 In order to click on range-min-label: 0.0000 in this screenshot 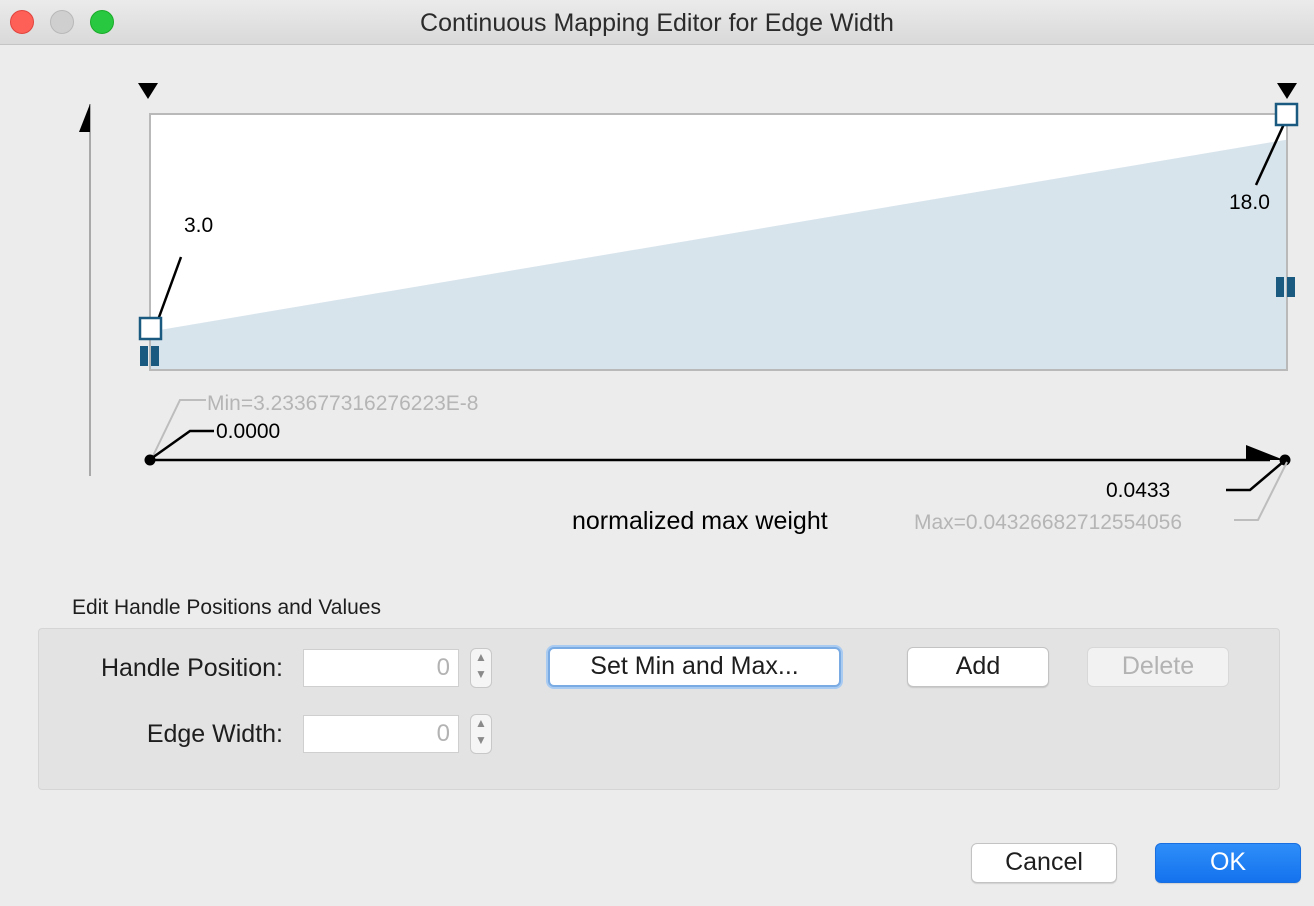, I will do `click(248, 431)`.